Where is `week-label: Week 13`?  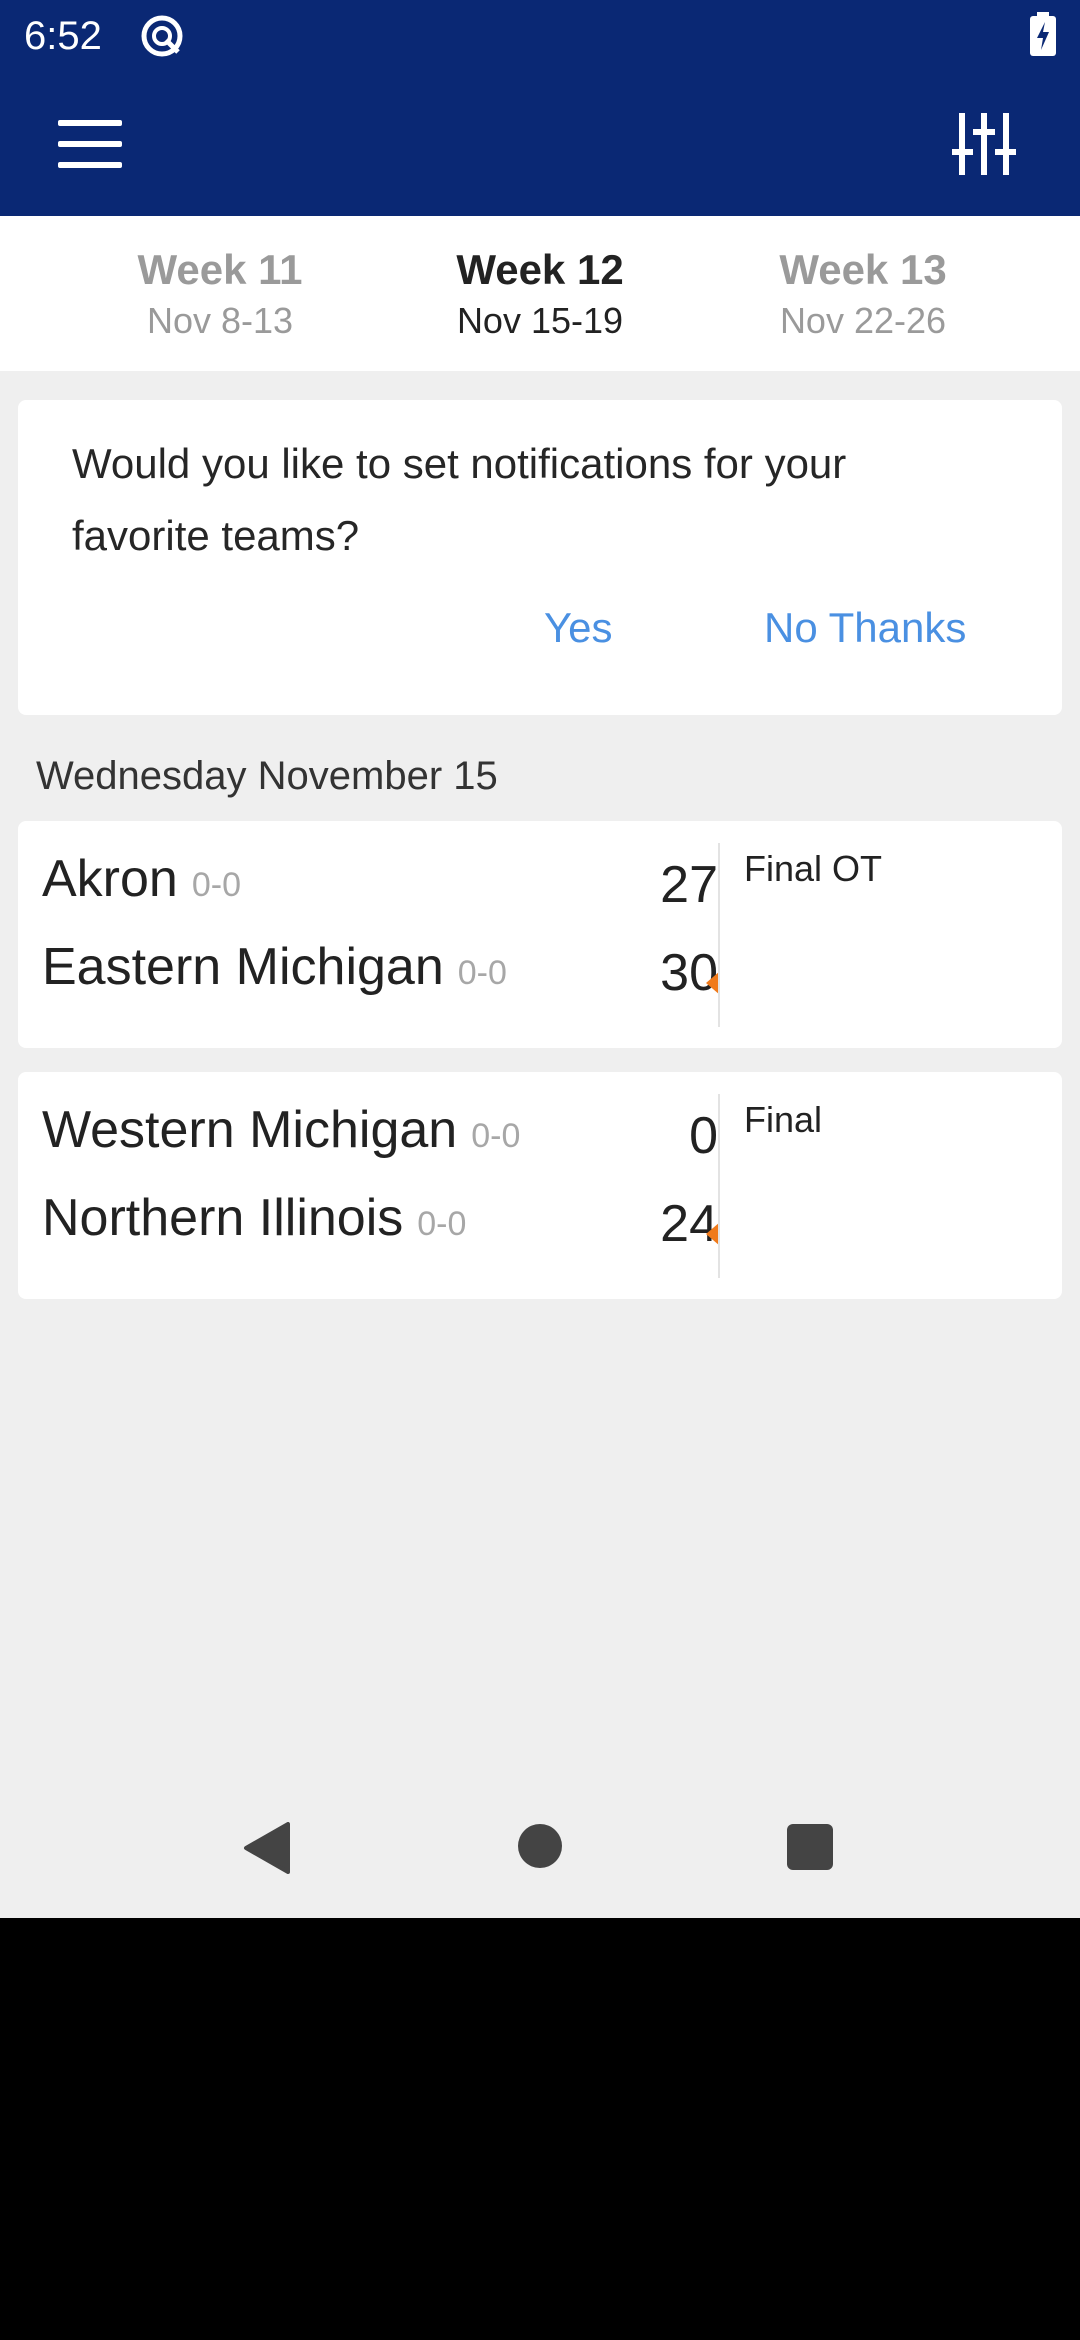 week-label: Week 13 is located at coordinates (863, 269).